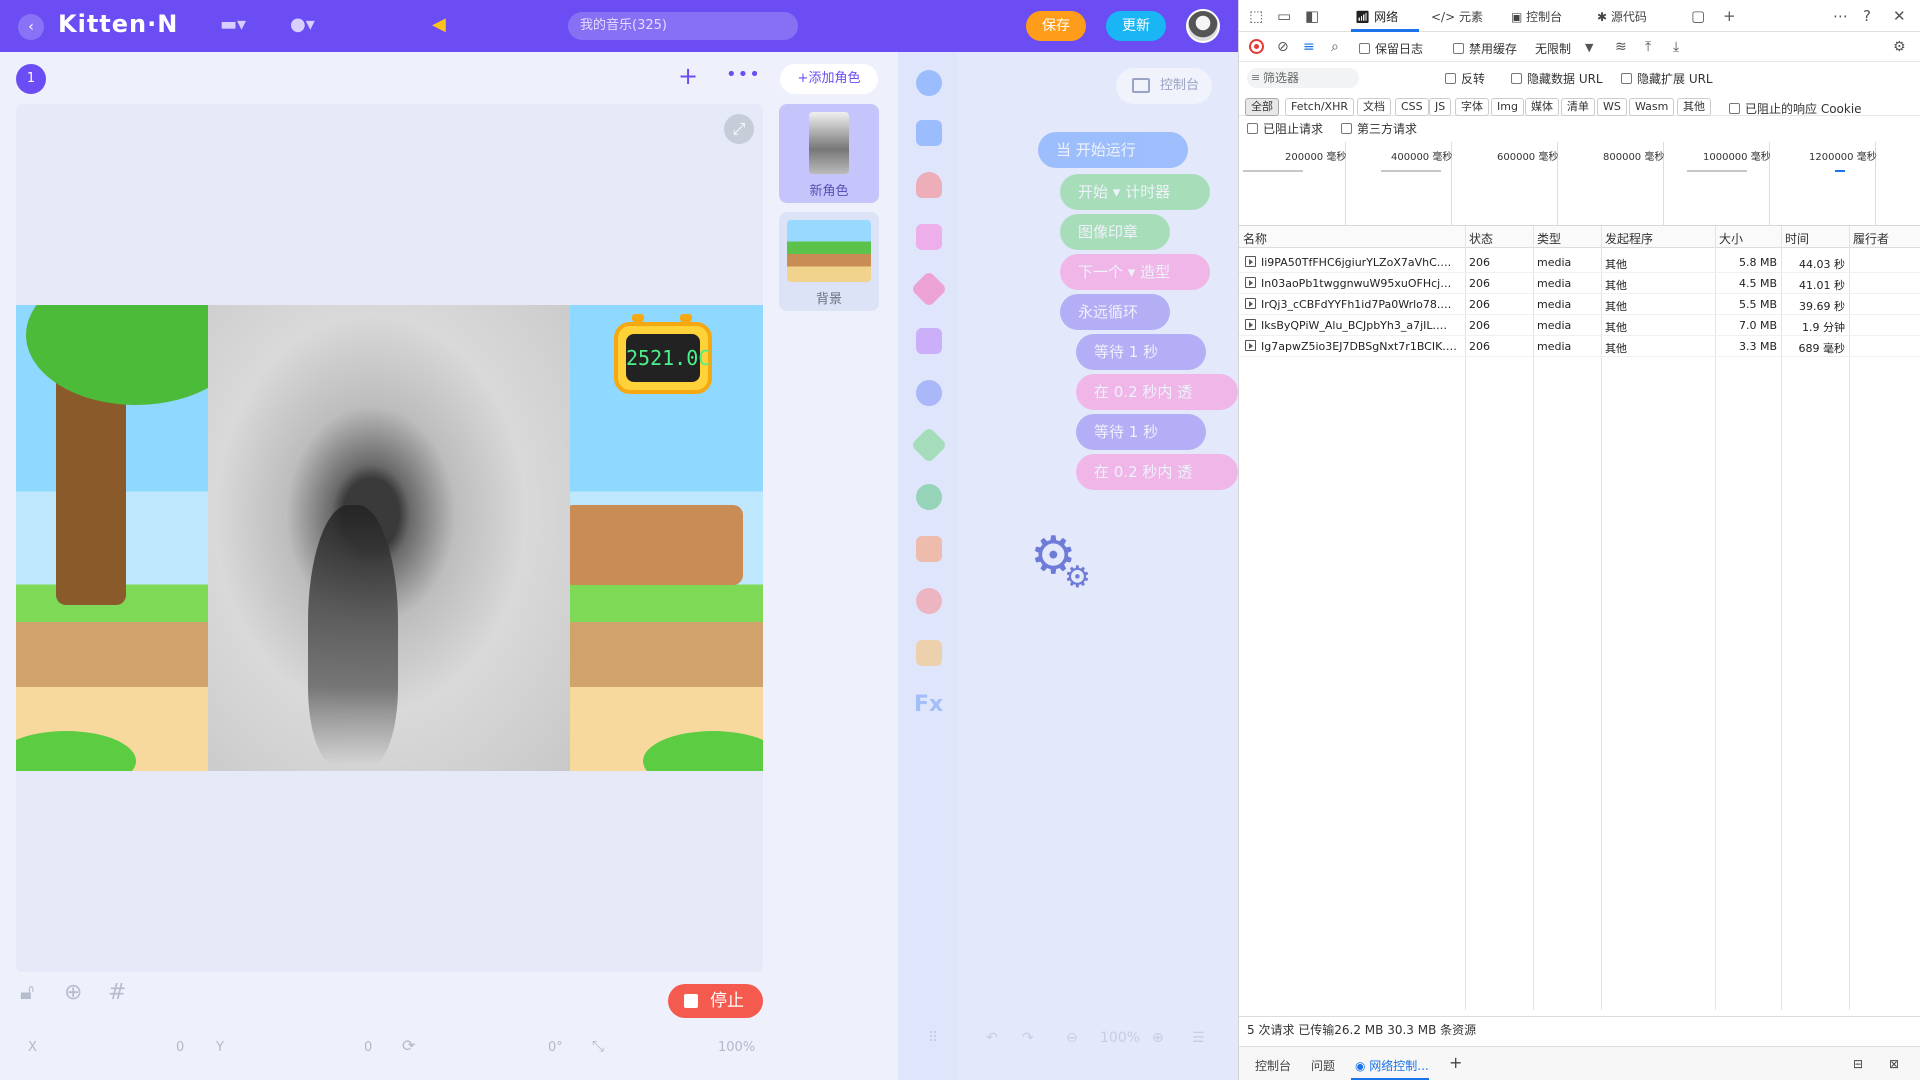 This screenshot has width=1920, height=1080. What do you see at coordinates (1589, 47) in the screenshot?
I see `chevron-down-icon: ▼` at bounding box center [1589, 47].